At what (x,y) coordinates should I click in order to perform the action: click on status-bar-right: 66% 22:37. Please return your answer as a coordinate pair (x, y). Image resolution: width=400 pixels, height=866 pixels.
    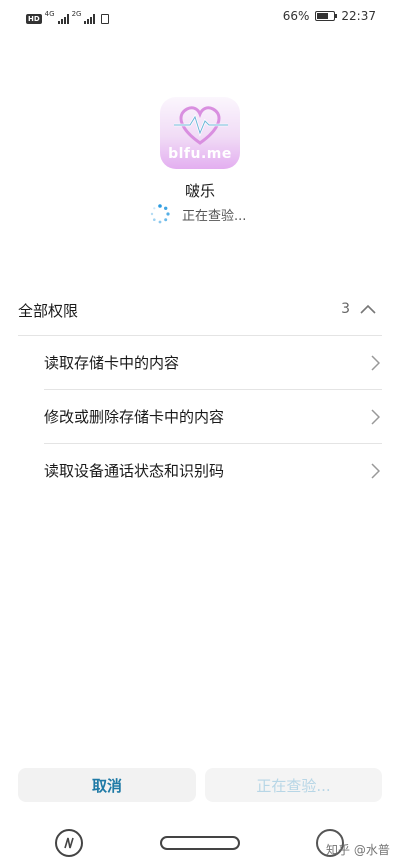
    Looking at the image, I should click on (329, 16).